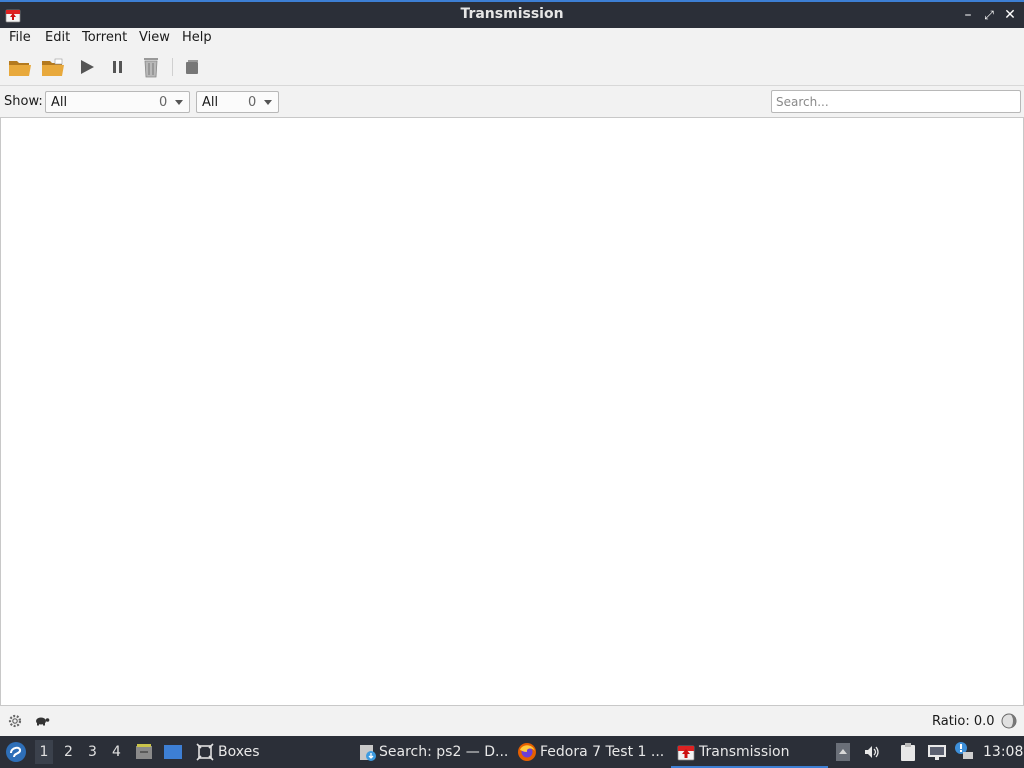  What do you see at coordinates (118, 67) in the screenshot?
I see `pause-icon` at bounding box center [118, 67].